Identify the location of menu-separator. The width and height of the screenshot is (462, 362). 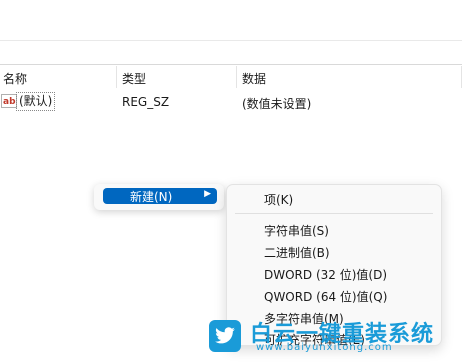
(334, 213).